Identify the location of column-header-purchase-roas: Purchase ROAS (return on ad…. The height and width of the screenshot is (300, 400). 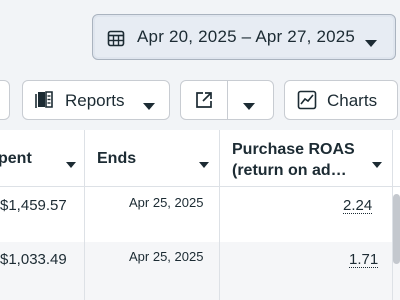
(306, 158).